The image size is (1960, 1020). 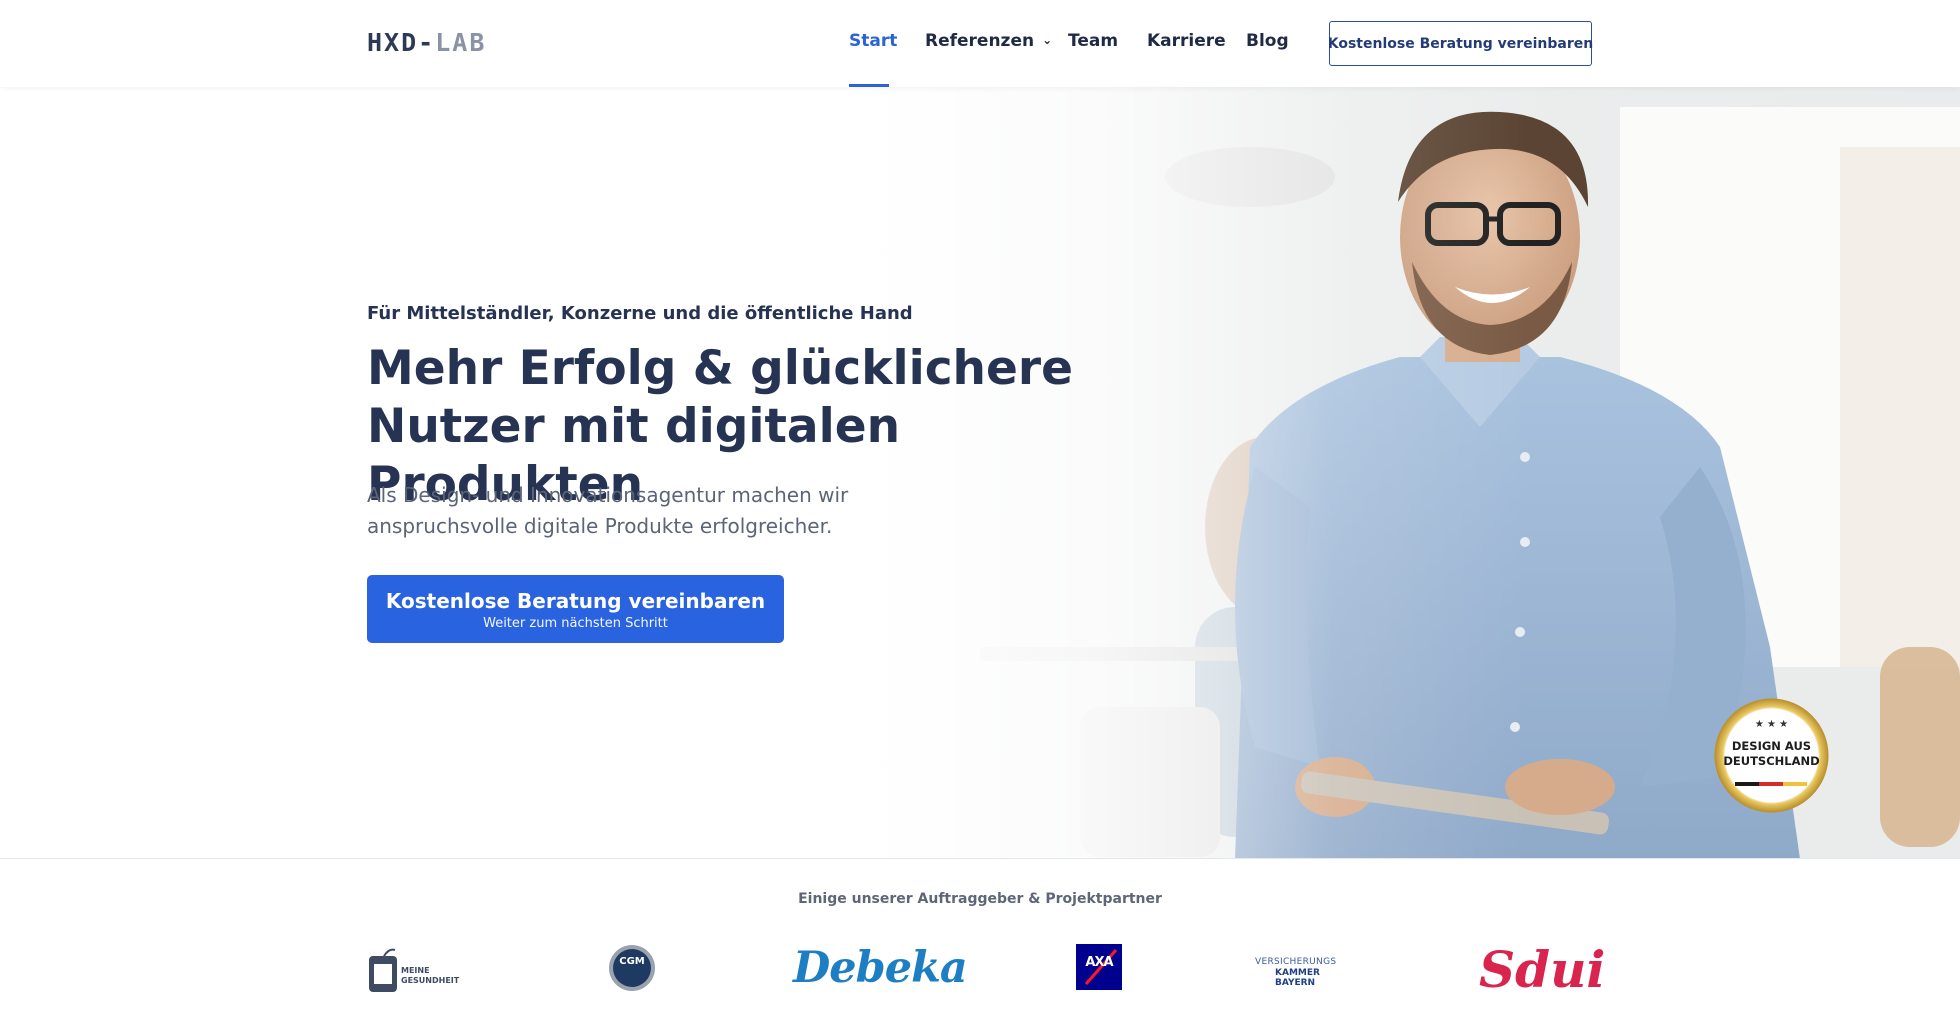 What do you see at coordinates (1047, 40) in the screenshot?
I see `chevron-down-icon: ⌄` at bounding box center [1047, 40].